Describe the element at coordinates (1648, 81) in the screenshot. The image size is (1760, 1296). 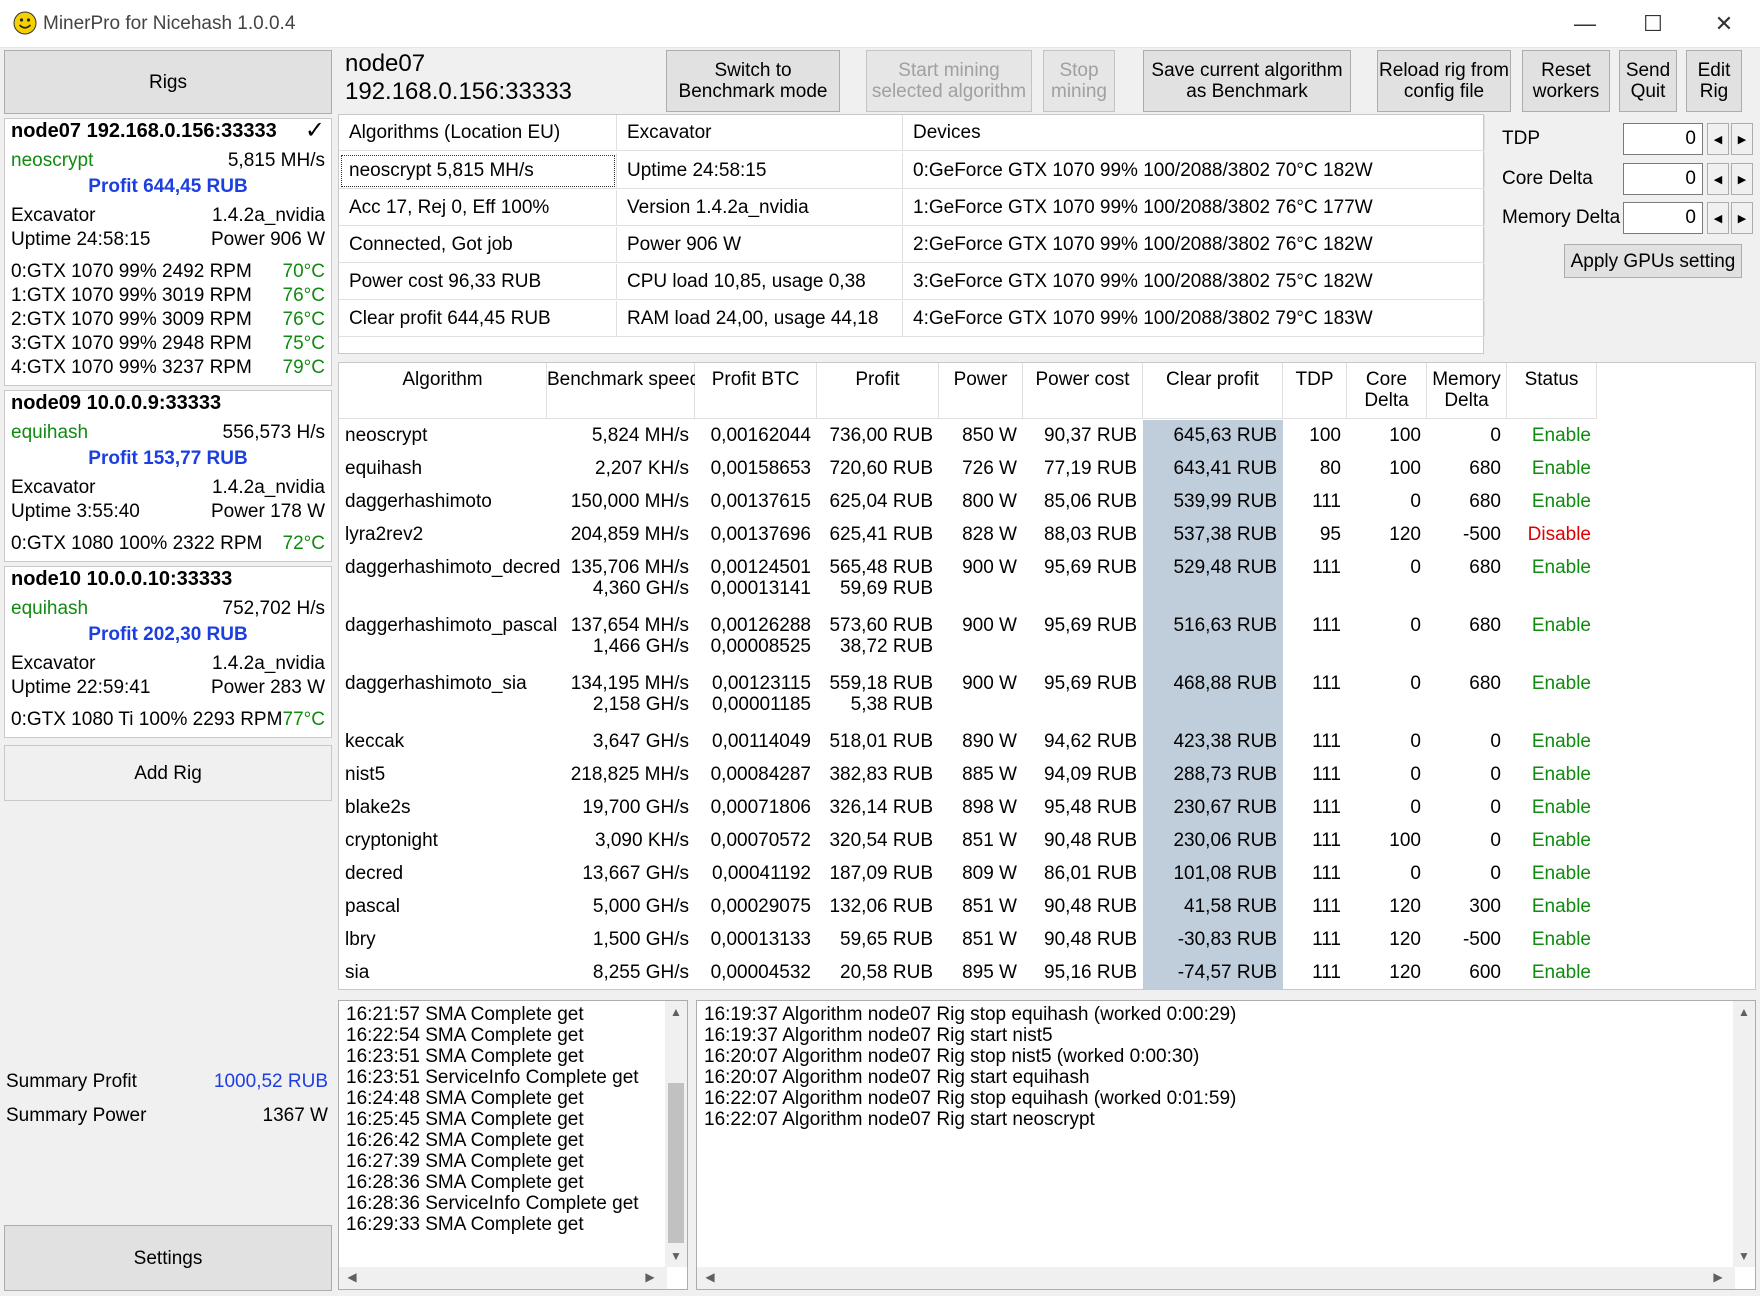
I see `send-quit-button: Send Quit` at that location.